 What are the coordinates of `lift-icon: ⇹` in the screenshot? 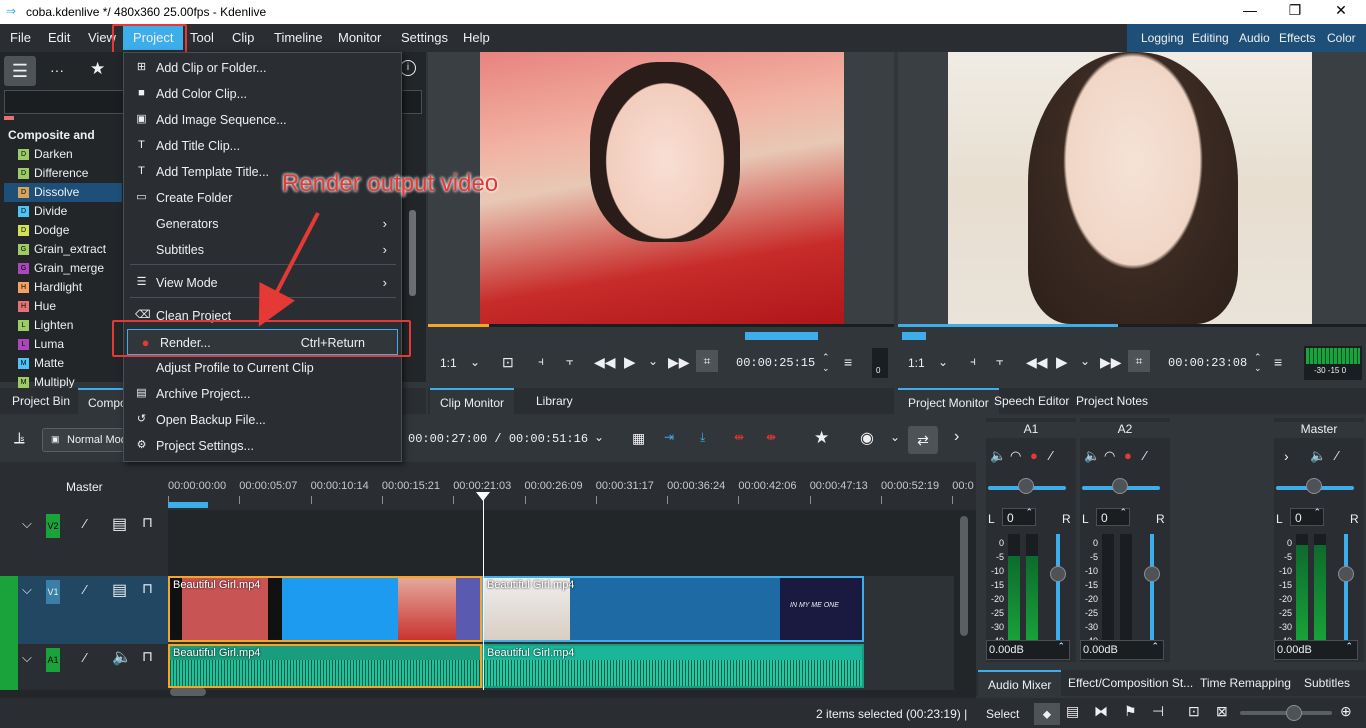 It's located at (739, 437).